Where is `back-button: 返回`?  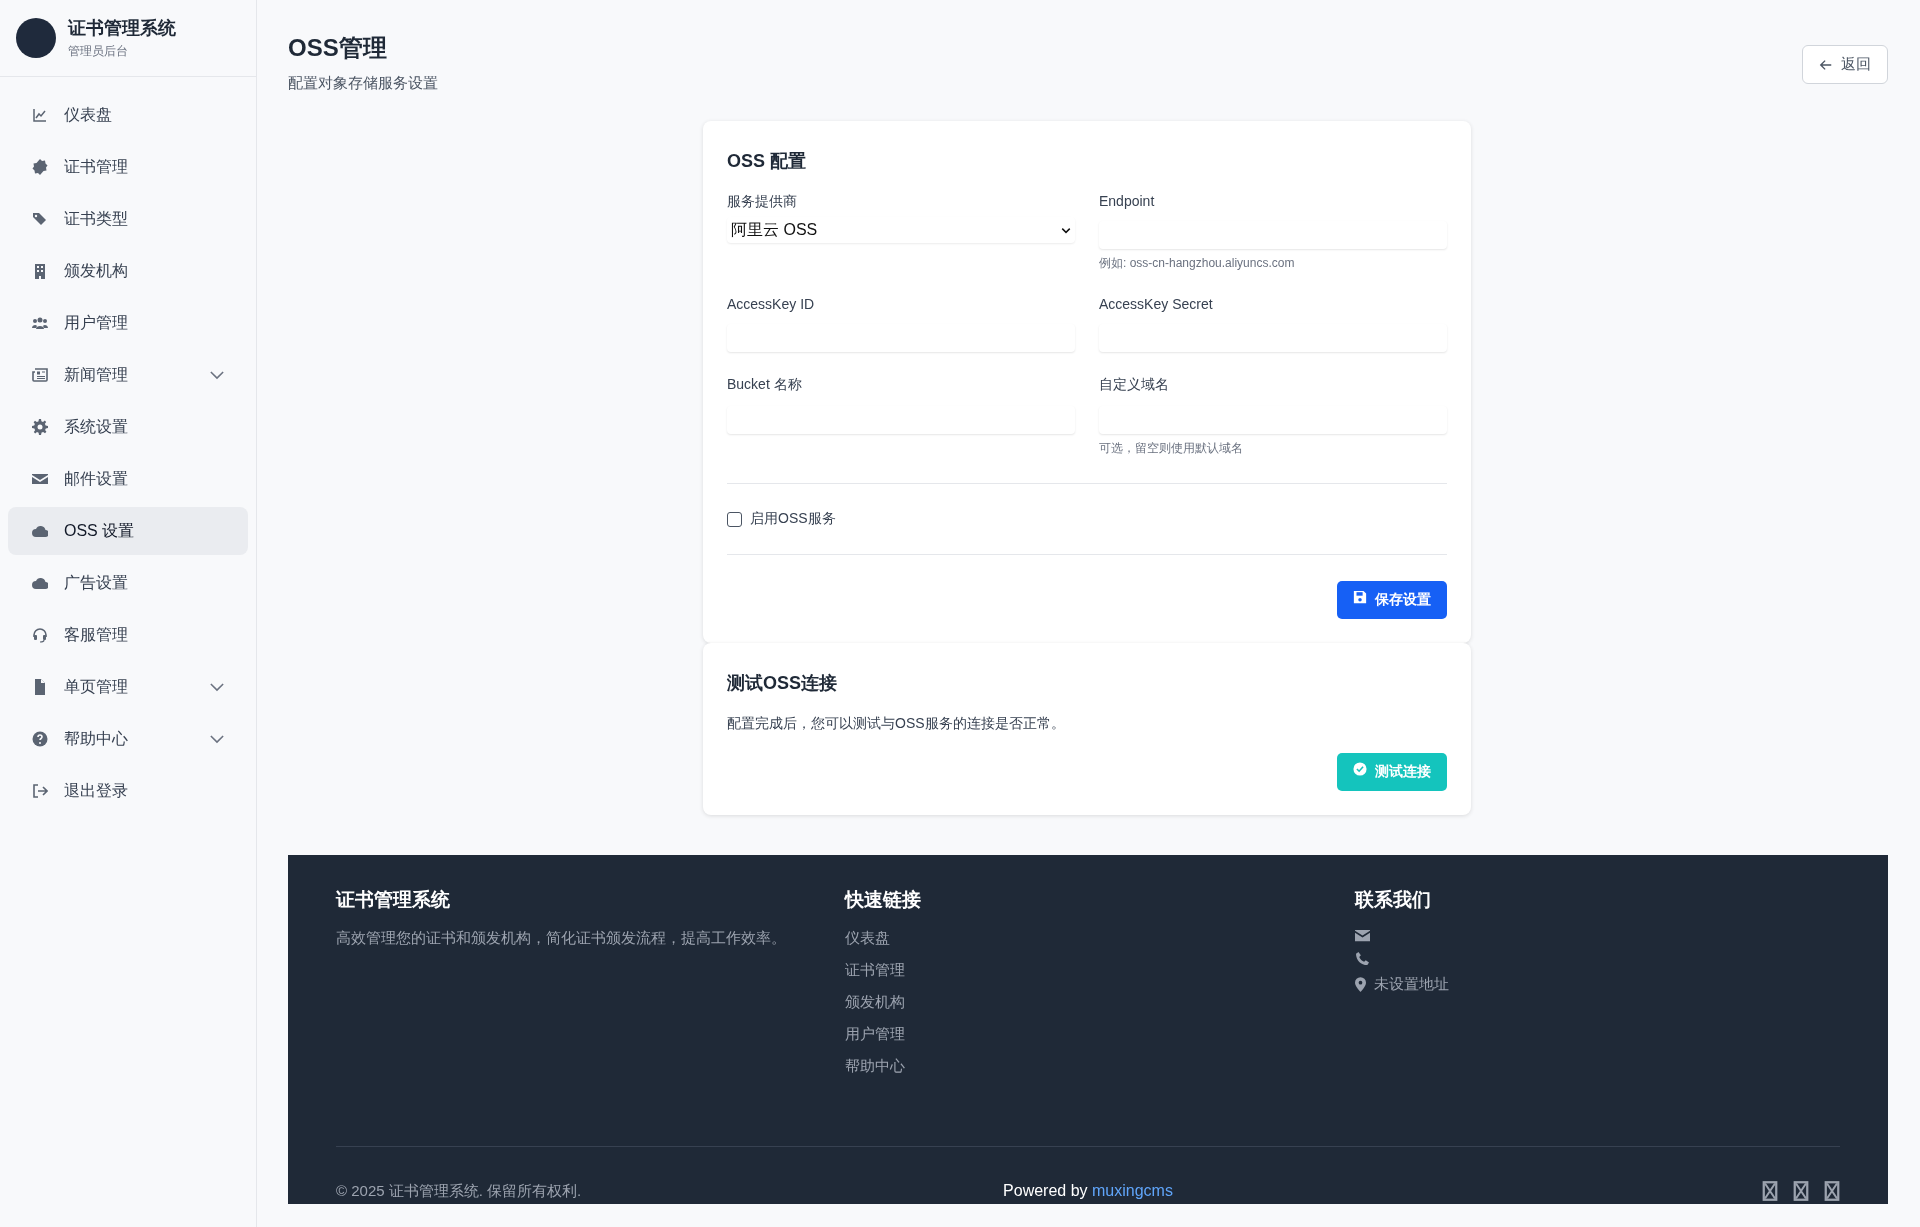
back-button: 返回 is located at coordinates (1845, 64).